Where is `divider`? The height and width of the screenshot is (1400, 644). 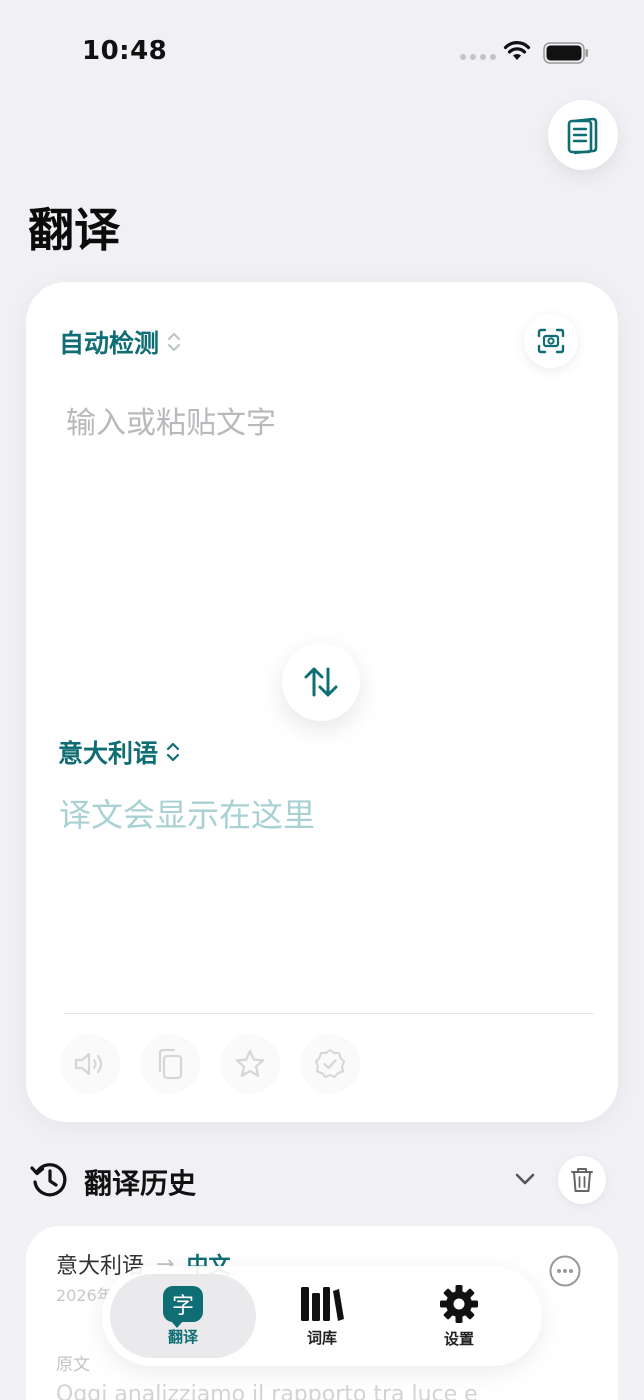
divider is located at coordinates (329, 1013).